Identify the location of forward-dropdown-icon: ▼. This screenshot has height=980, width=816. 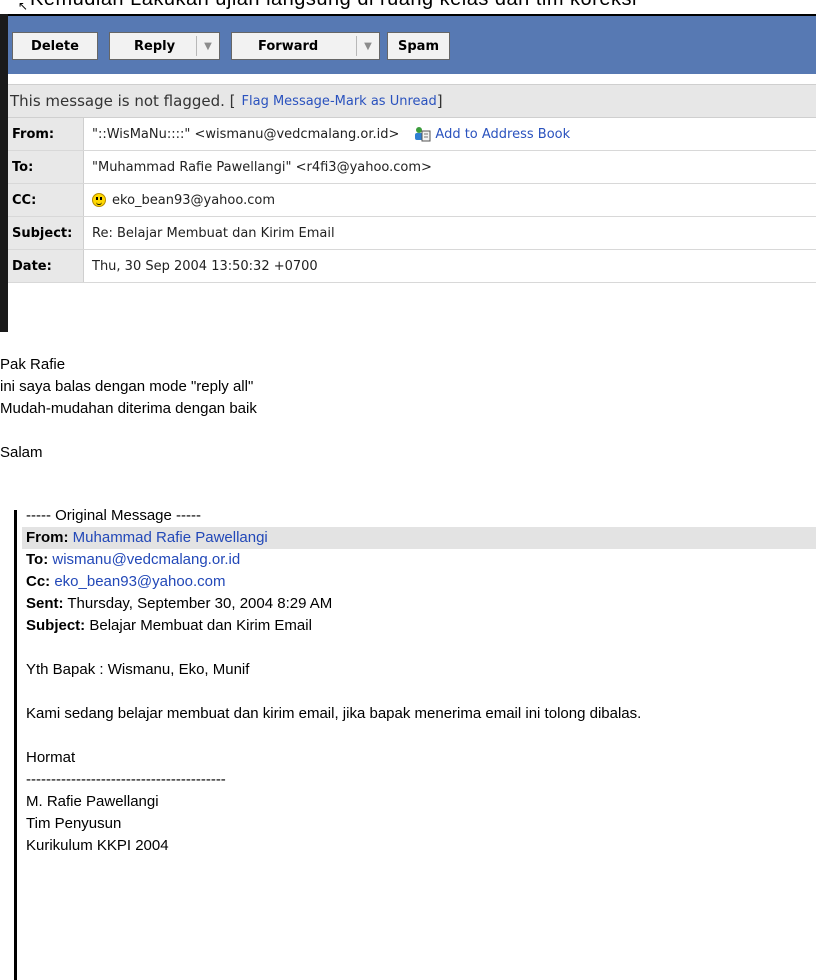
(367, 46).